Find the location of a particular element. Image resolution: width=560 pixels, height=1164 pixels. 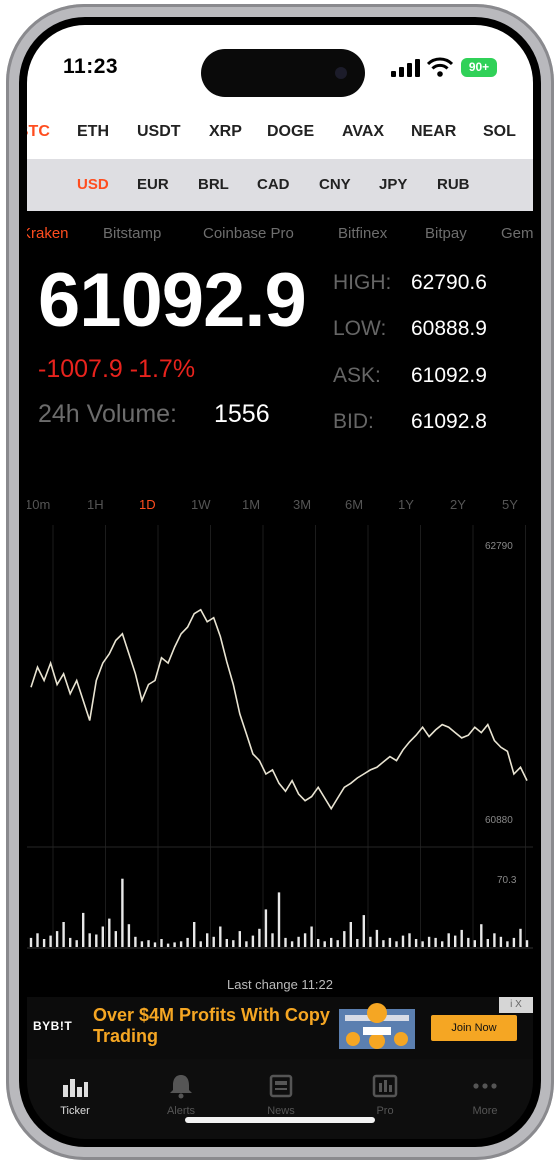

last-change-label: Last change 11:22 is located at coordinates (279, 984).